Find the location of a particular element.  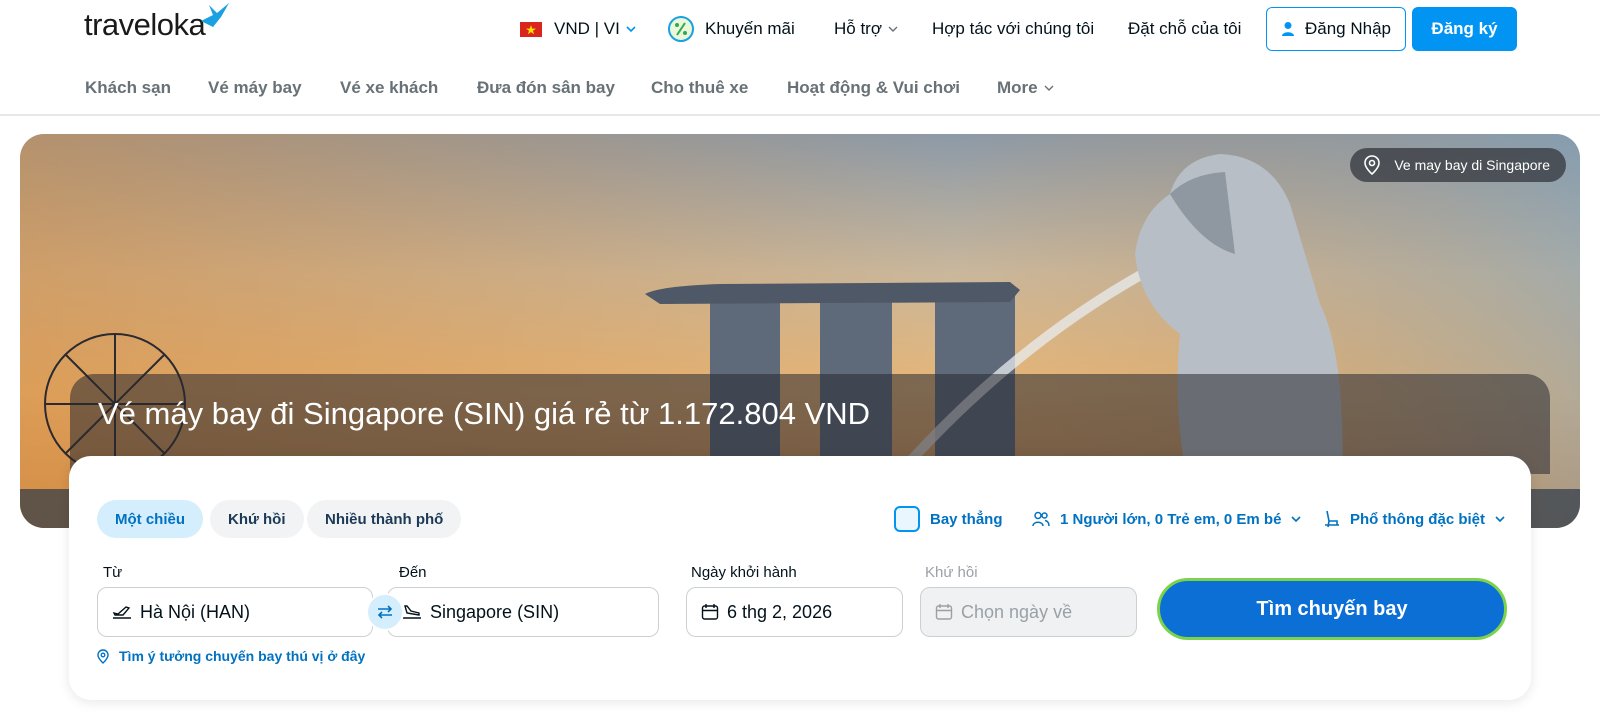

subnav-item-flights: Vé máy bay is located at coordinates (255, 88).